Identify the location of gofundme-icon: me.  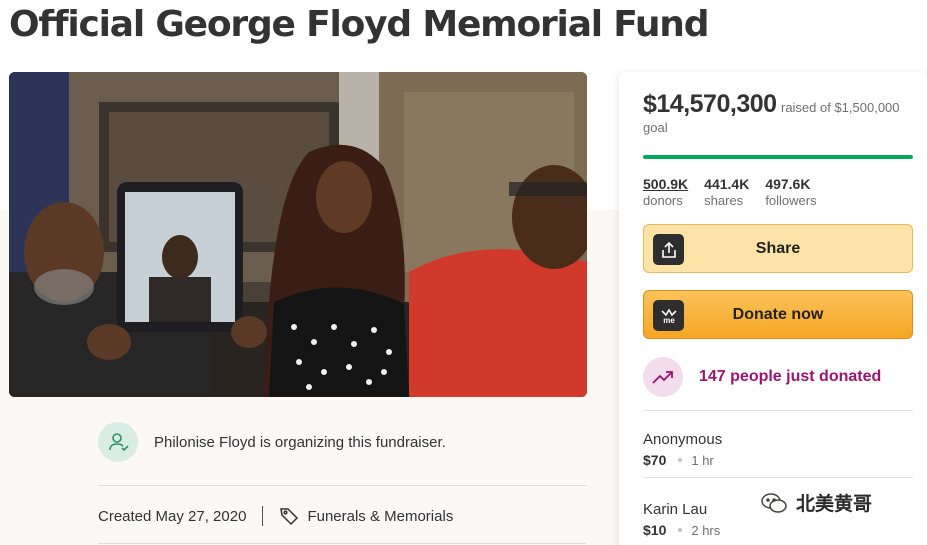
(668, 315).